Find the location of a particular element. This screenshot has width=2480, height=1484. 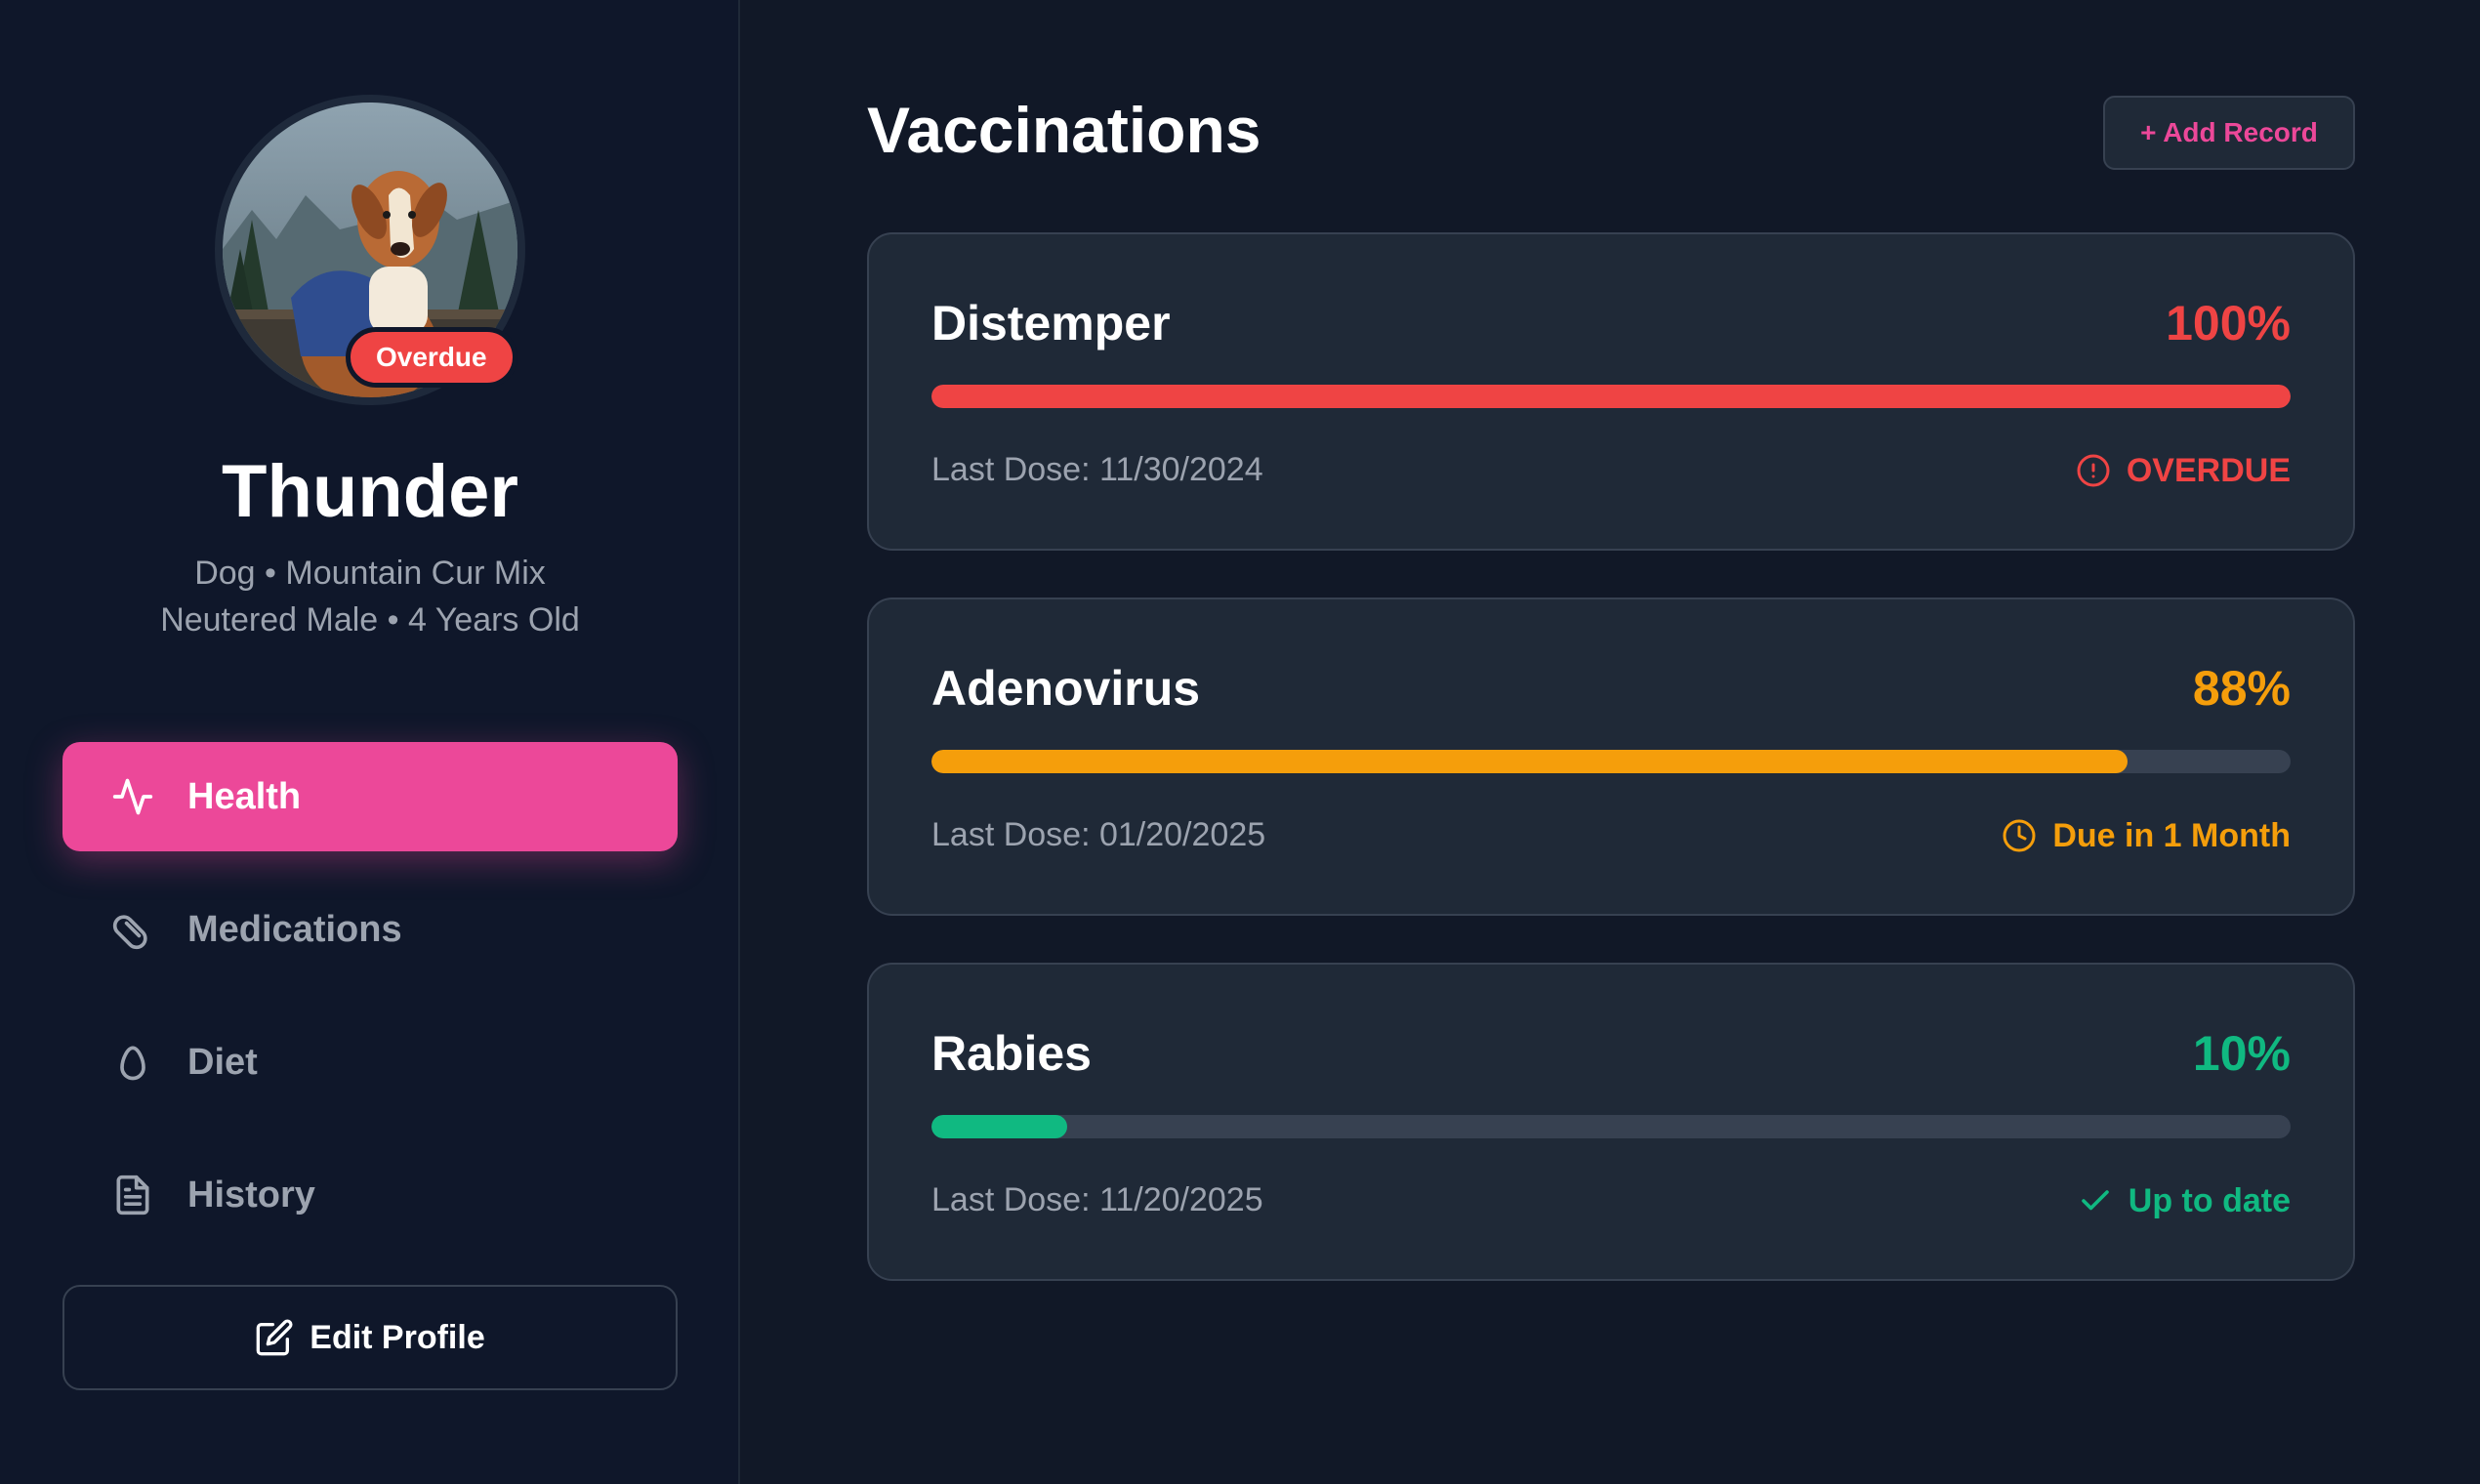

nav-item-label: Diet is located at coordinates (222, 1062).